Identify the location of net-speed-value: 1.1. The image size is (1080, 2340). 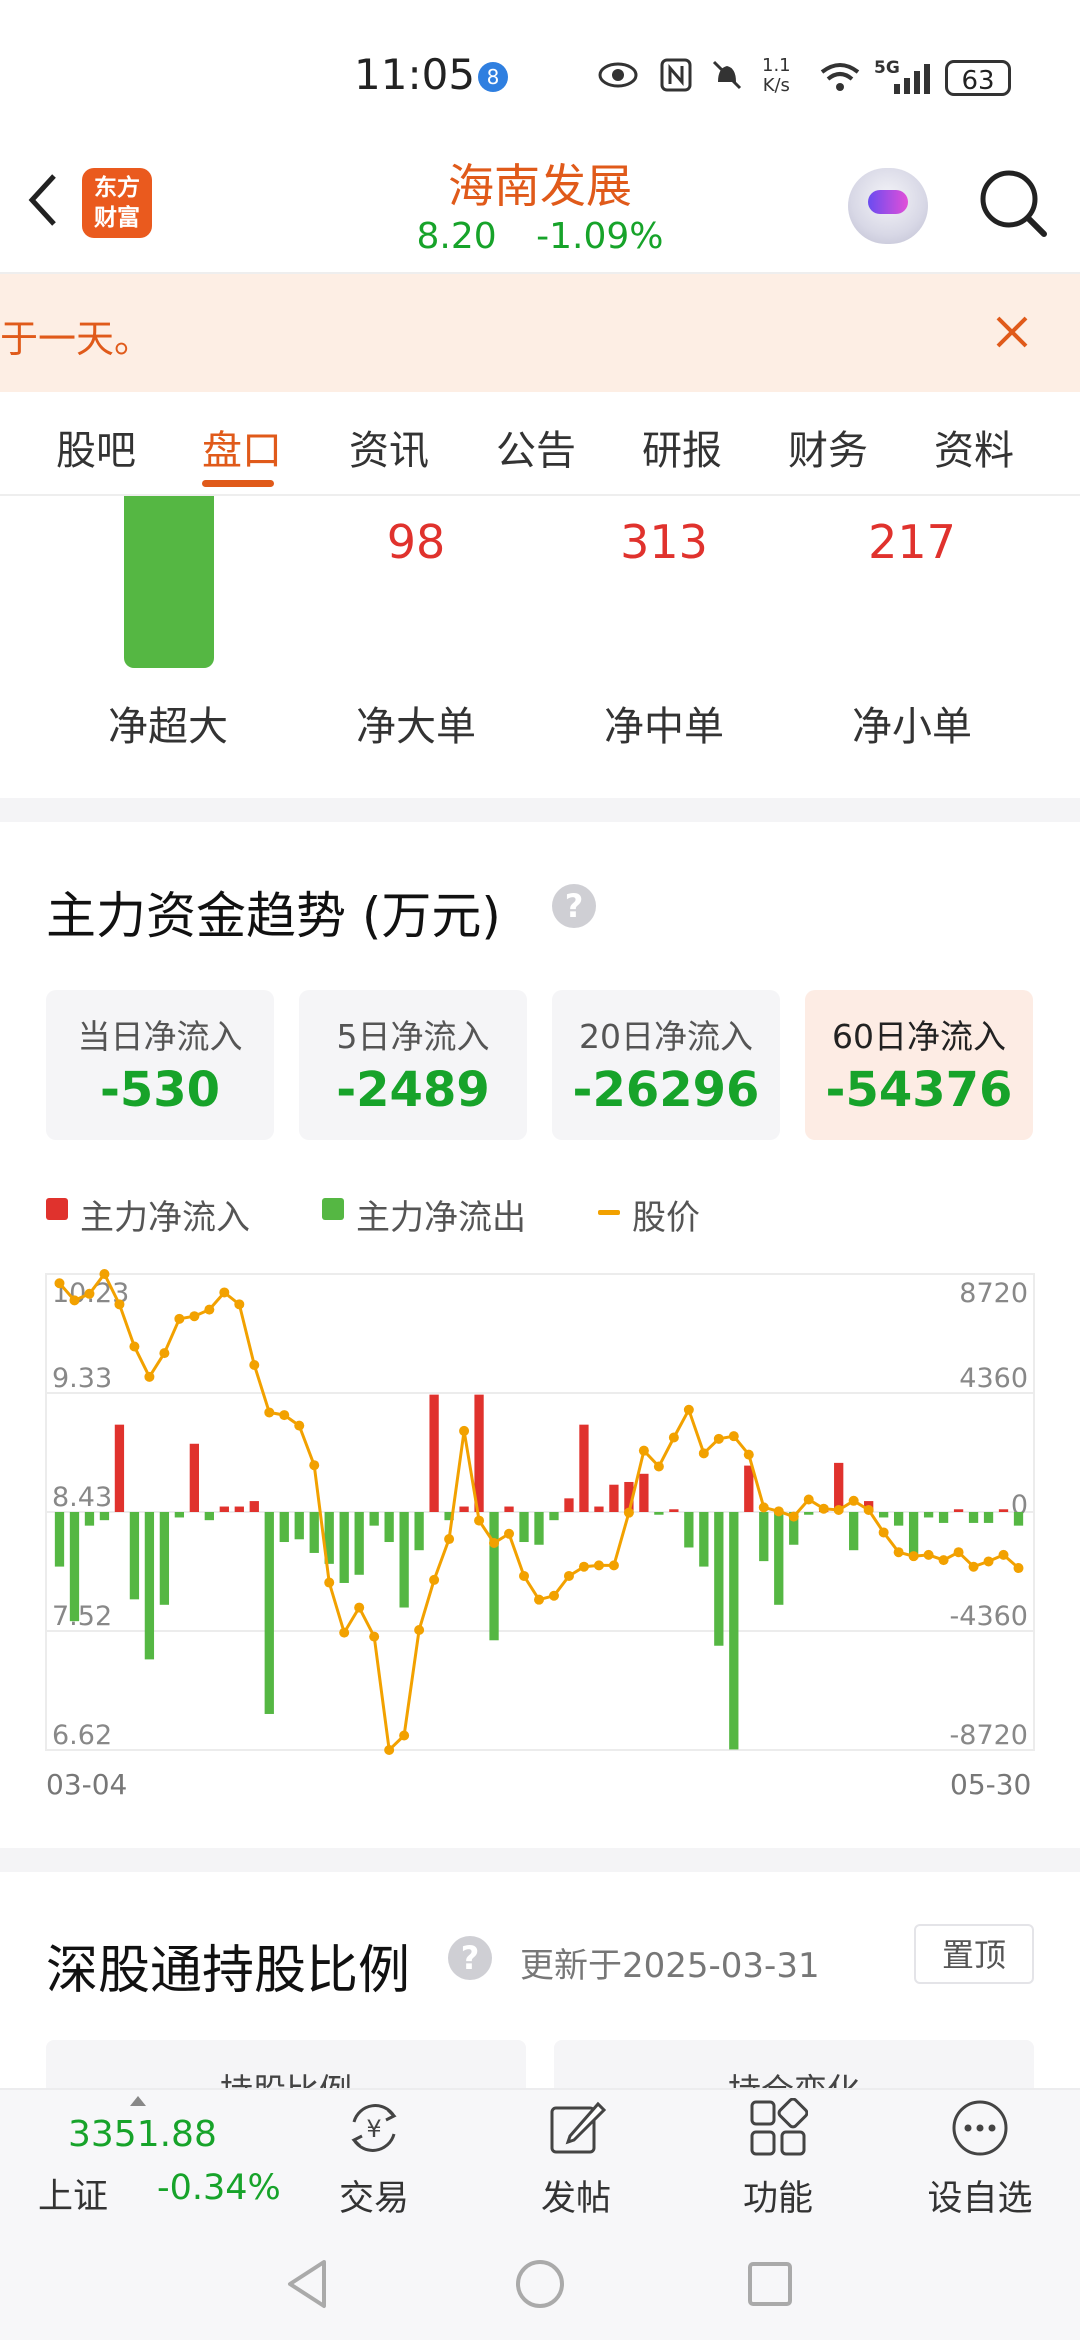
(776, 65).